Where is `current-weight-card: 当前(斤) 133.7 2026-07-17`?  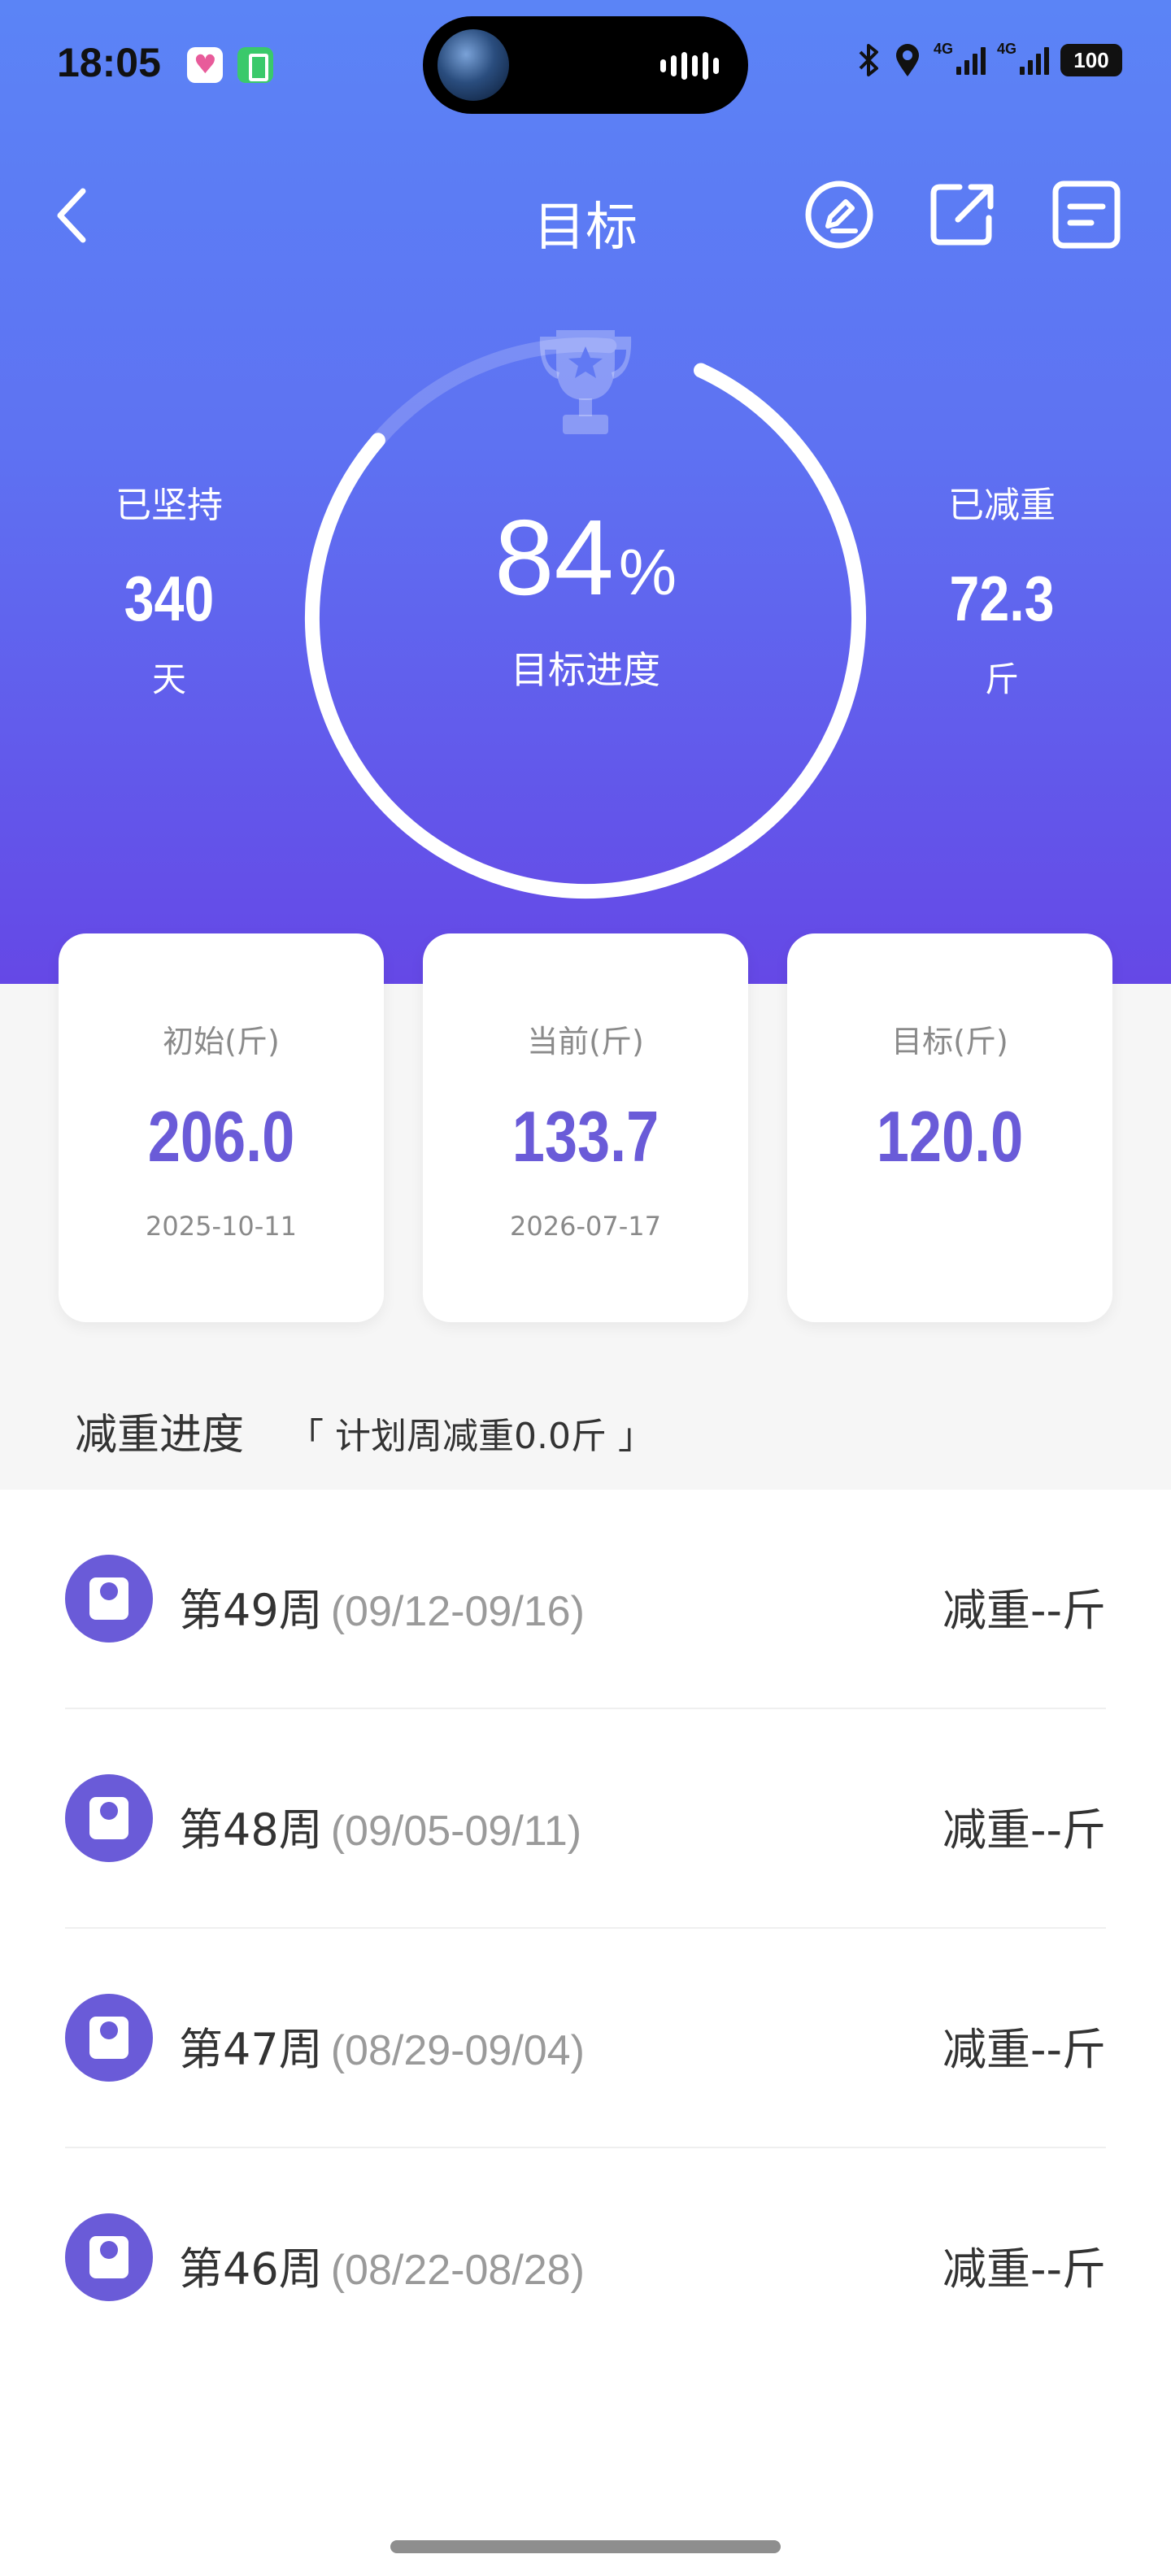 current-weight-card: 当前(斤) 133.7 2026-07-17 is located at coordinates (585, 1127).